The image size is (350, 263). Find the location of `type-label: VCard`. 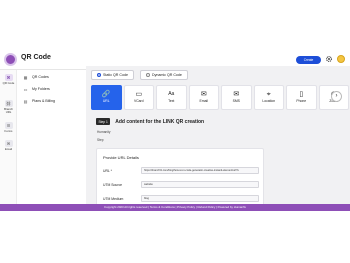

type-label: VCard is located at coordinates (138, 101).